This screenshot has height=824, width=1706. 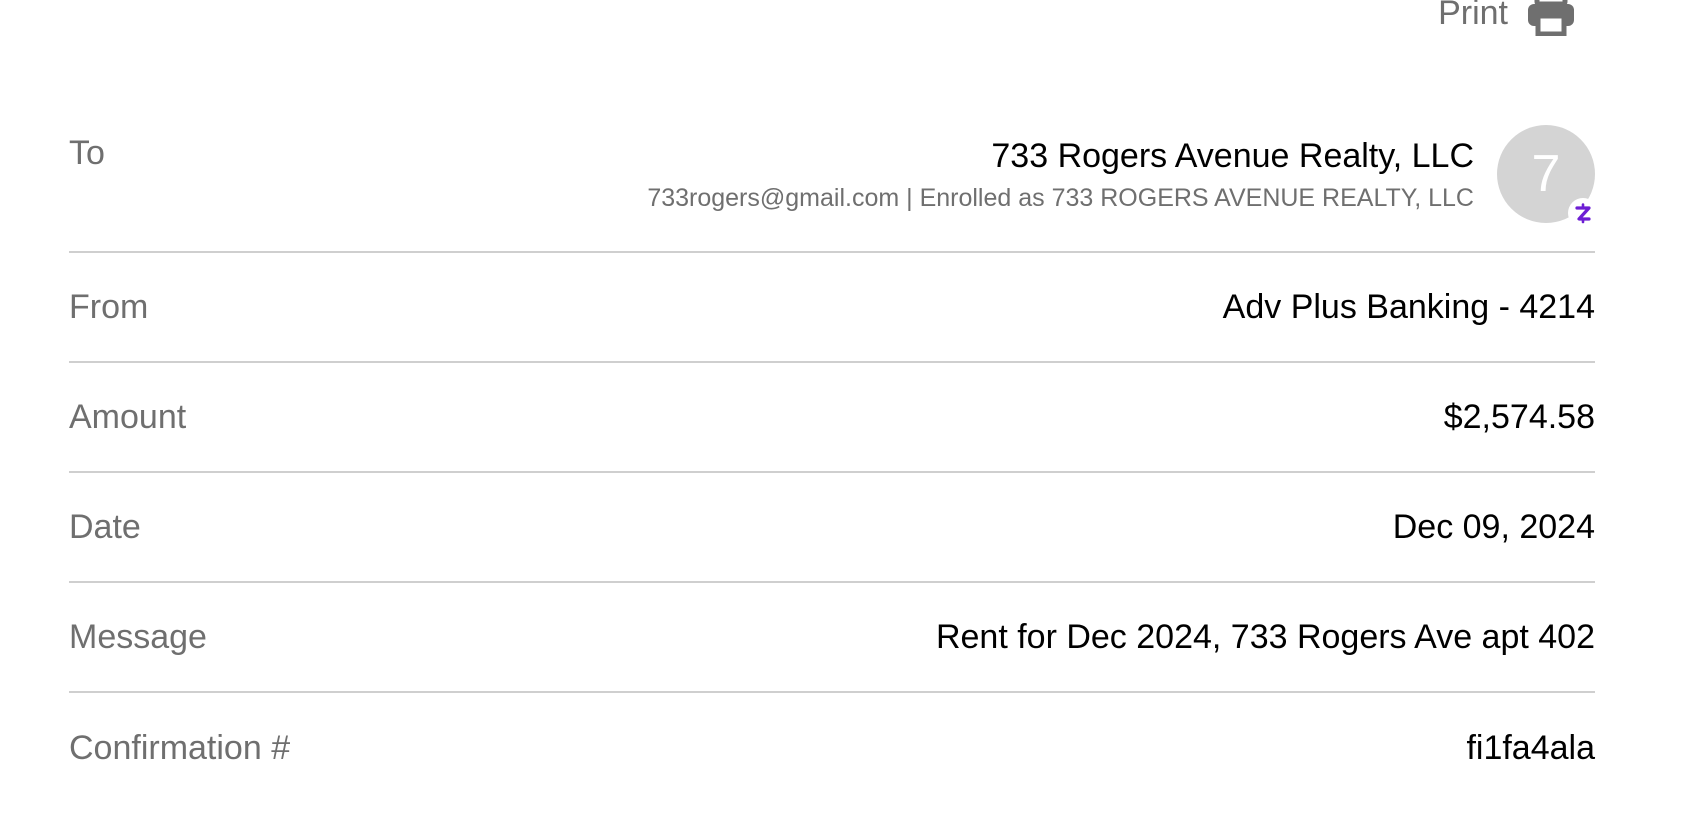 I want to click on from-label: From, so click(x=109, y=306).